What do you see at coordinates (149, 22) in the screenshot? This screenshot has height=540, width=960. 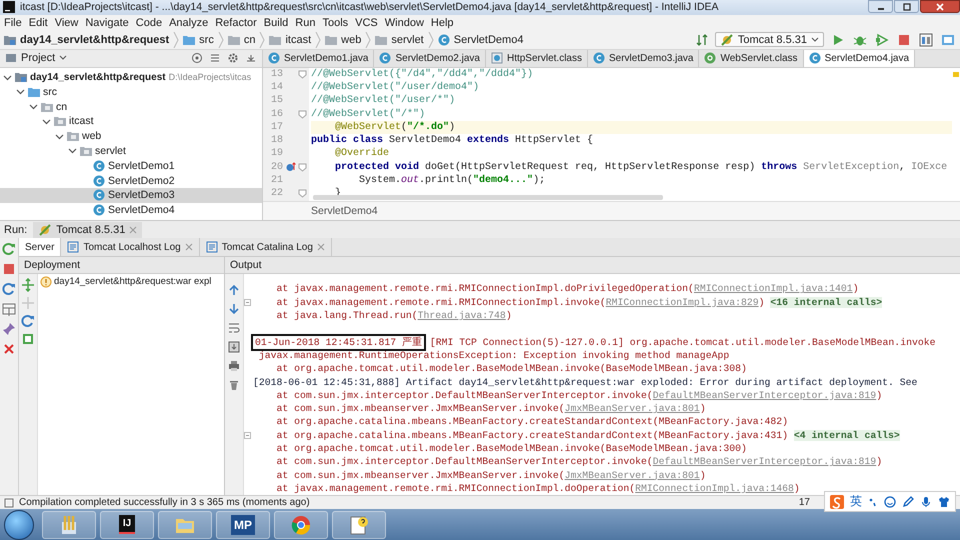 I see `menu-item: Code` at bounding box center [149, 22].